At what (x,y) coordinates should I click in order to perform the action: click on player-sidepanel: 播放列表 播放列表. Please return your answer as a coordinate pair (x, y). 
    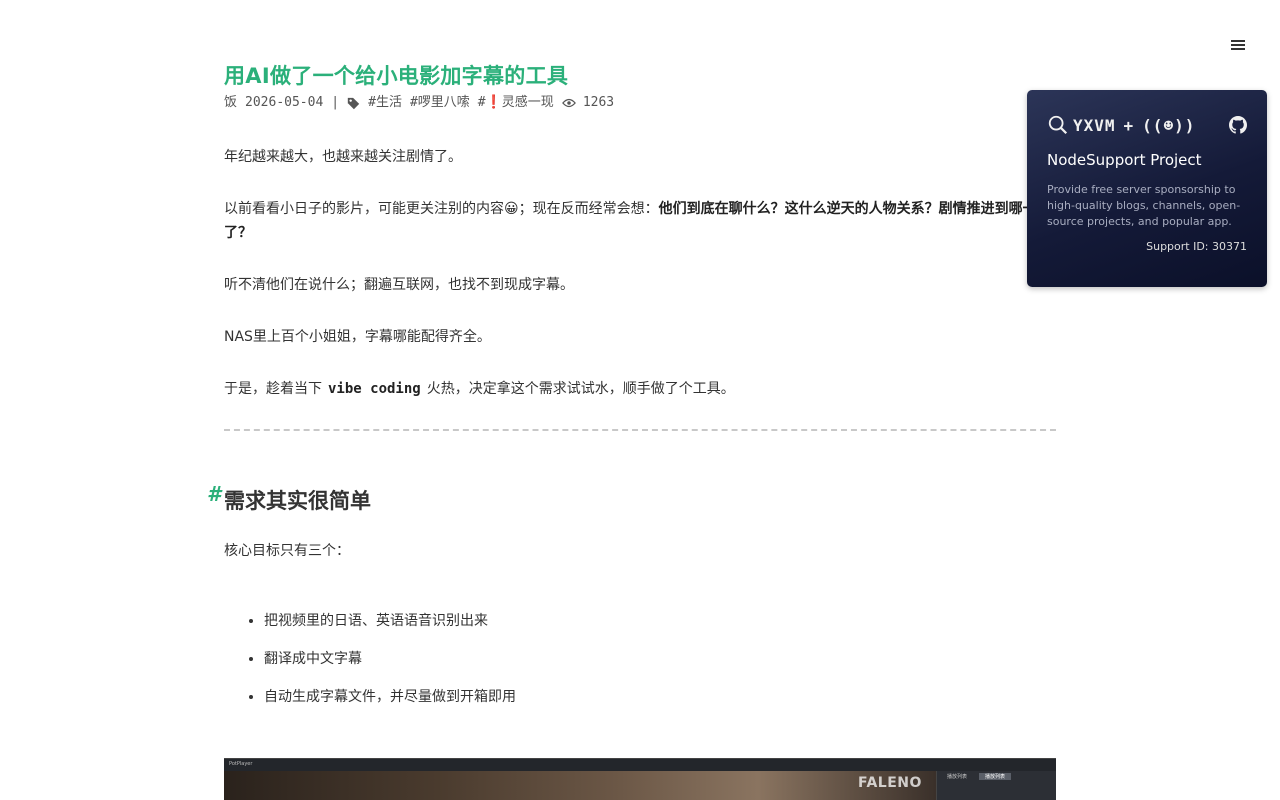
    Looking at the image, I should click on (996, 785).